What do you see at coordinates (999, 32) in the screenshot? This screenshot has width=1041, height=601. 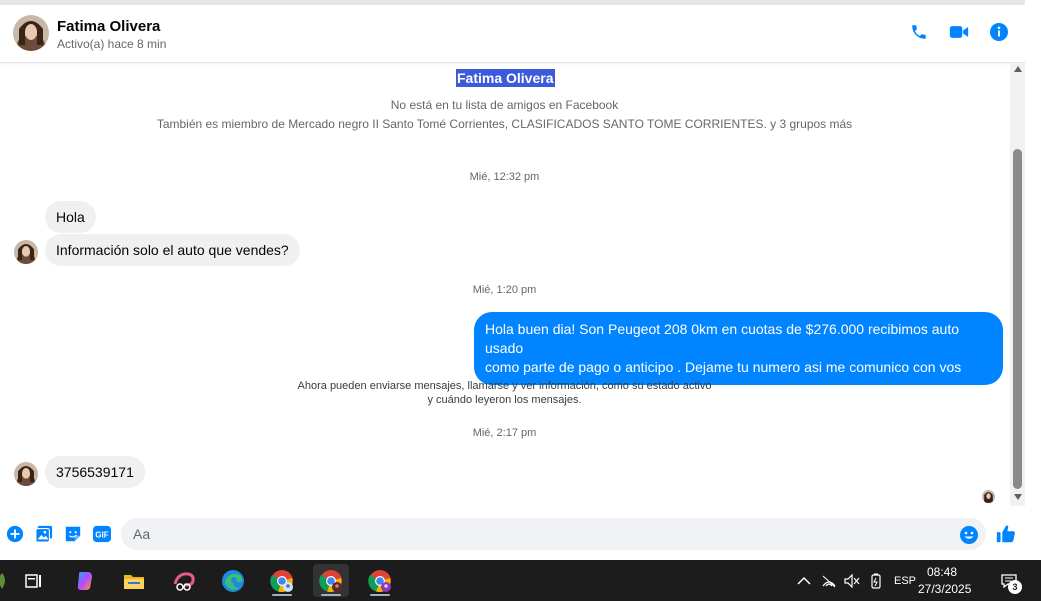 I see `info-icon` at bounding box center [999, 32].